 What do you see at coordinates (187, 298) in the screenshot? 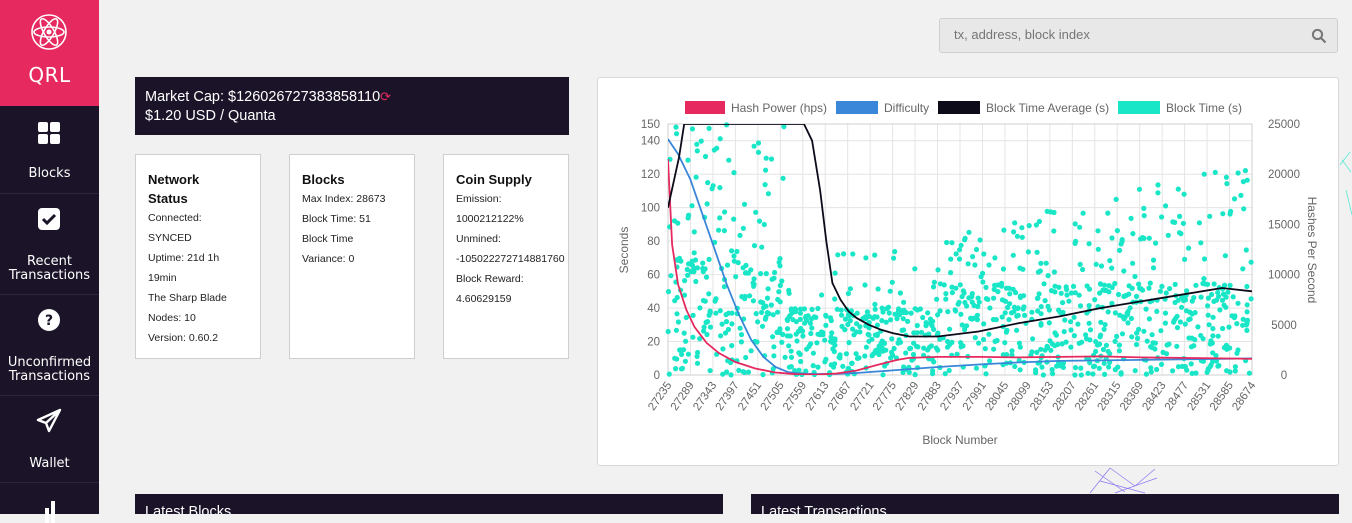
I see `card-line: The Sharp Blade` at bounding box center [187, 298].